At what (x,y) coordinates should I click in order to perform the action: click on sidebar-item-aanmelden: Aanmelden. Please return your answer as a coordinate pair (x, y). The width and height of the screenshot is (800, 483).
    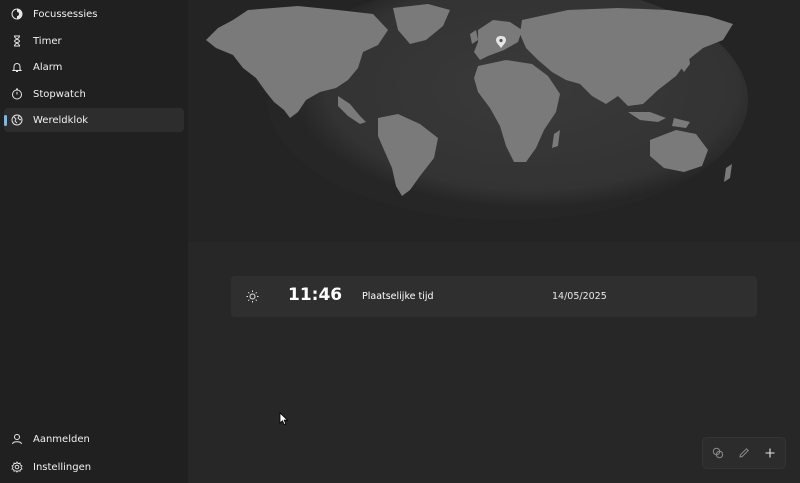
    Looking at the image, I should click on (94, 439).